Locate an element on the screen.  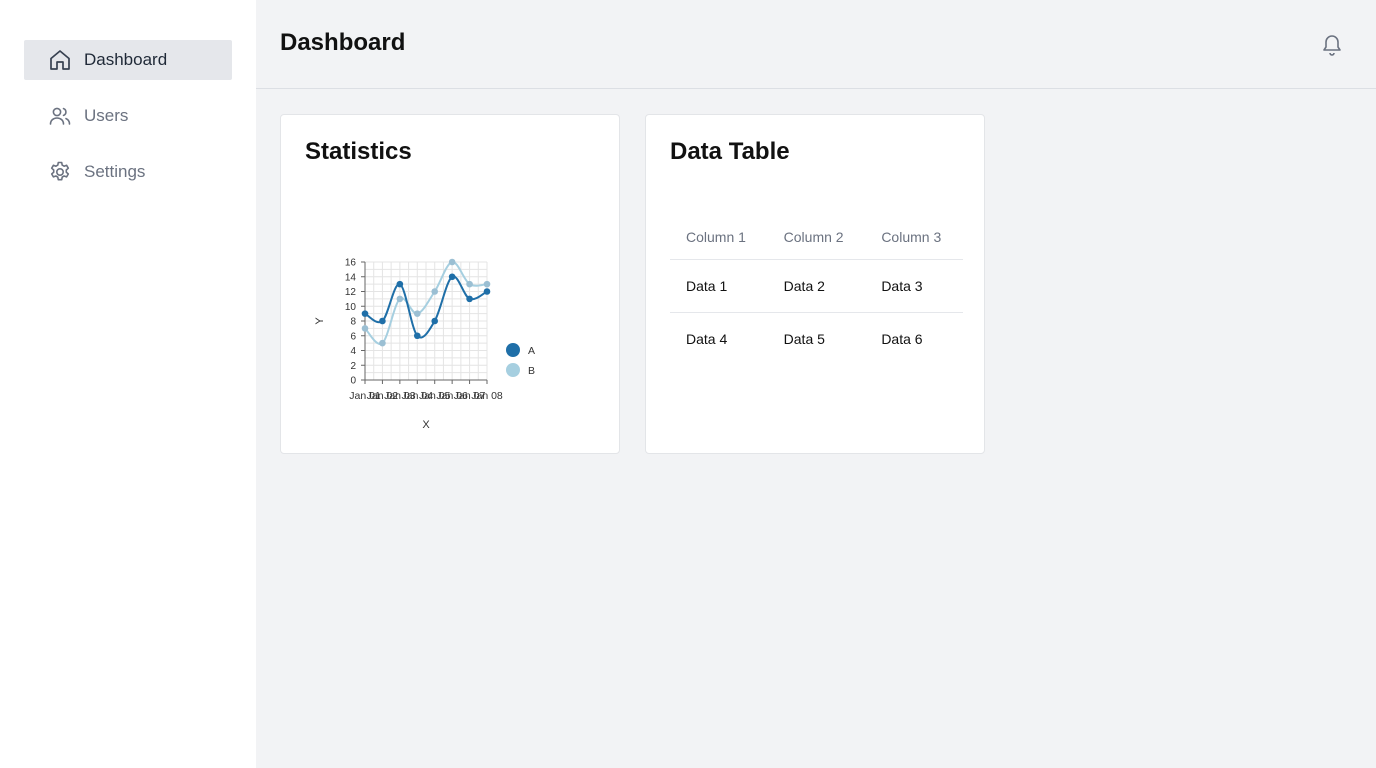
sidebar-item-dashboard: Dashboard is located at coordinates (128, 60).